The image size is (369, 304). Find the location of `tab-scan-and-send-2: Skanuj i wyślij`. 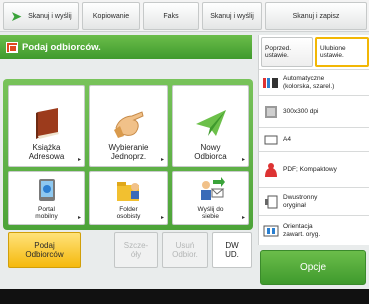

tab-scan-and-send-2: Skanuj i wyślij is located at coordinates (232, 16).